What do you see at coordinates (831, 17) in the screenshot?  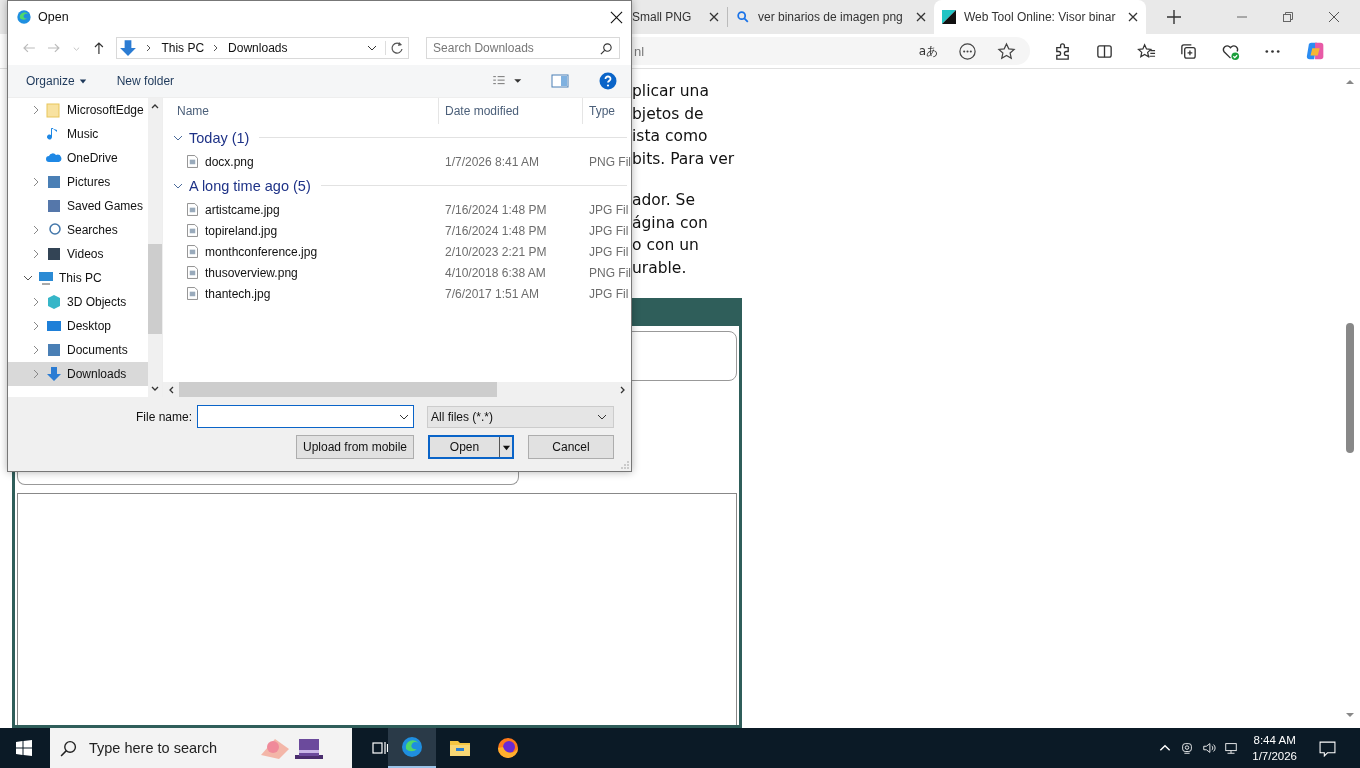 I see `browser-tab: ver binarios de imagen png` at bounding box center [831, 17].